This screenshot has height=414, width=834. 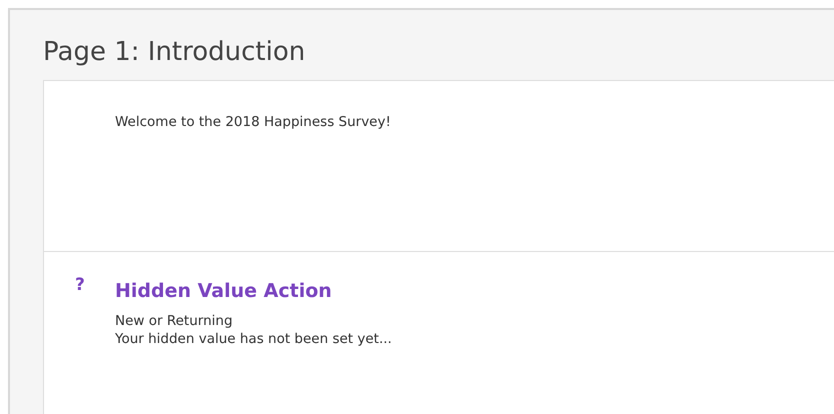 I want to click on action-text: New or Returning, so click(x=174, y=321).